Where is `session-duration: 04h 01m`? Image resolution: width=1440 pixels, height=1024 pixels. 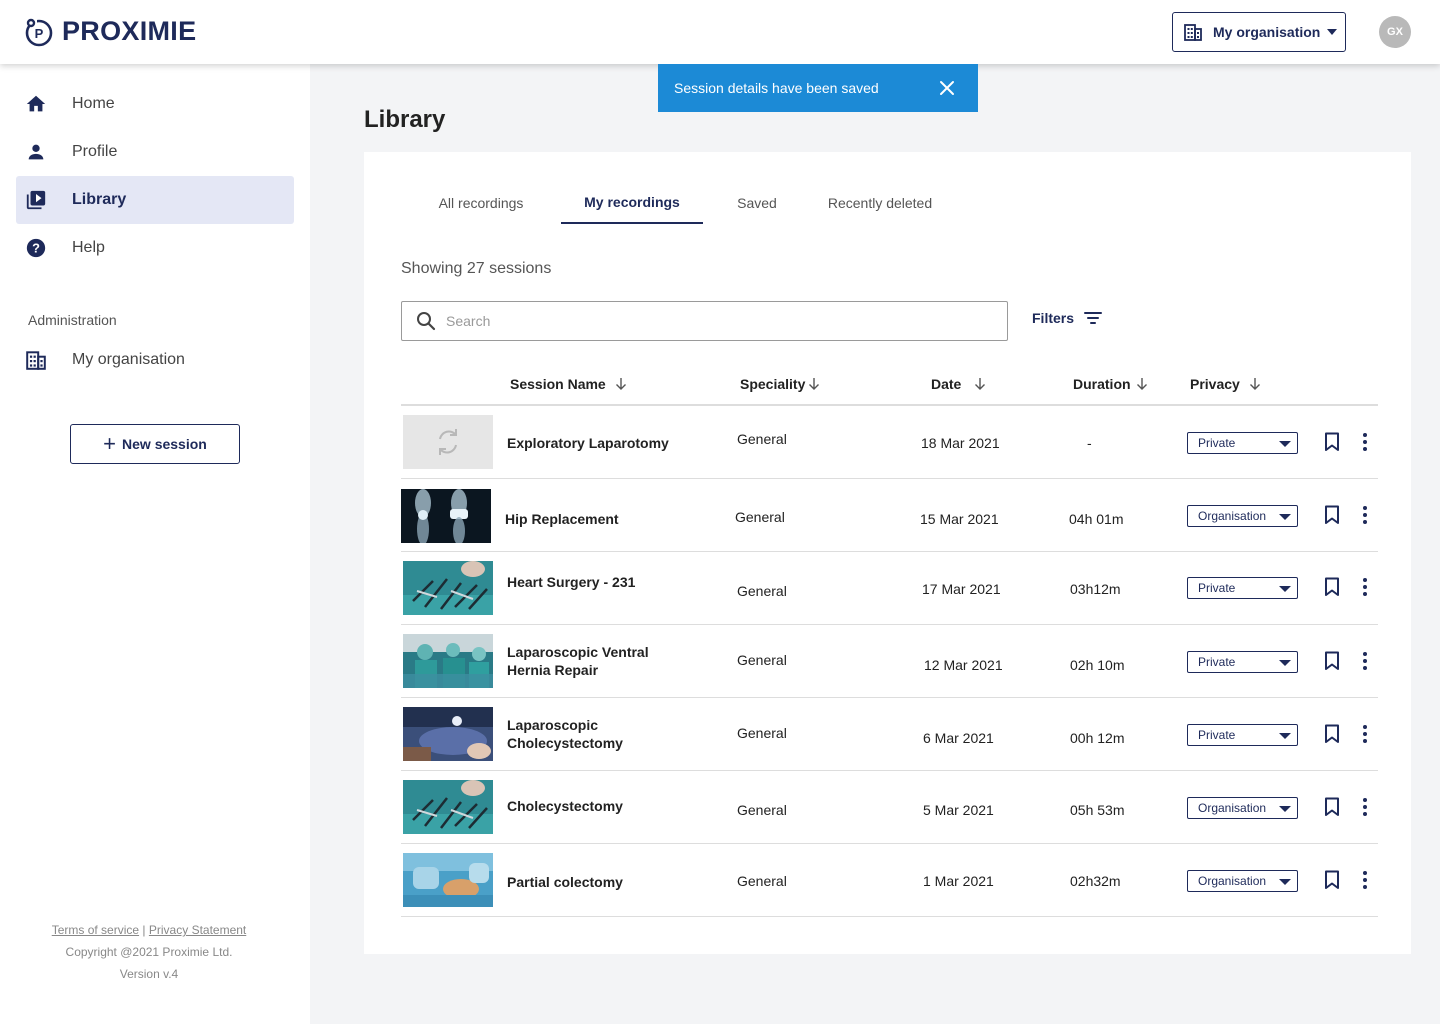
session-duration: 04h 01m is located at coordinates (1096, 518).